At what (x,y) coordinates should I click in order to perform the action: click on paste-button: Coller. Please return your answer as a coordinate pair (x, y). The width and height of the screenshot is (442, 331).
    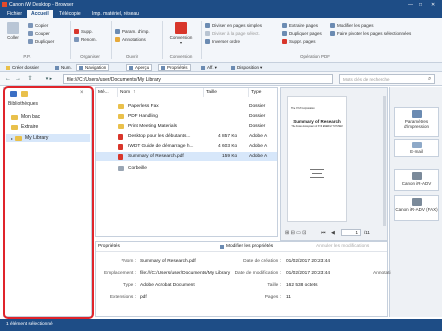
    Looking at the image, I should click on (13, 31).